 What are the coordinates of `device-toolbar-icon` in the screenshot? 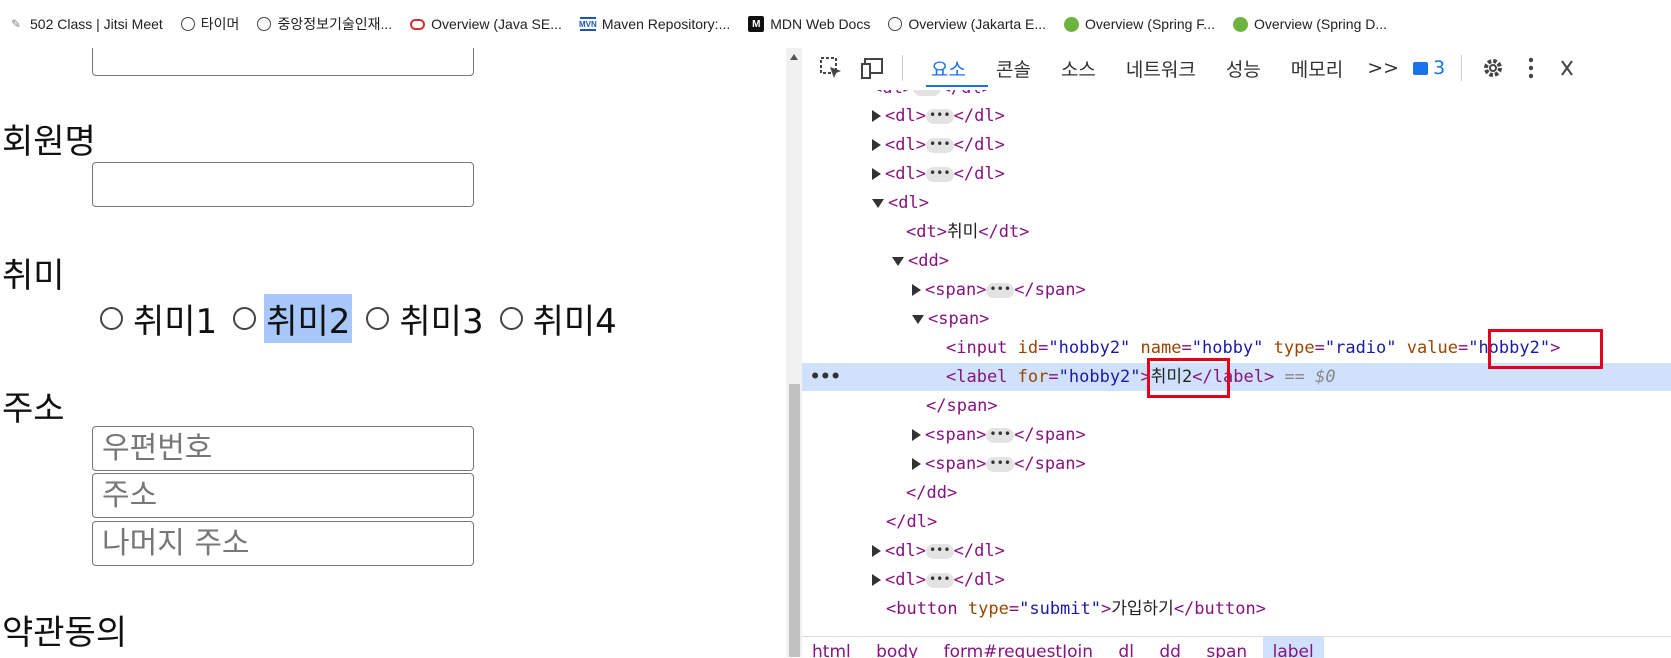 It's located at (873, 68).